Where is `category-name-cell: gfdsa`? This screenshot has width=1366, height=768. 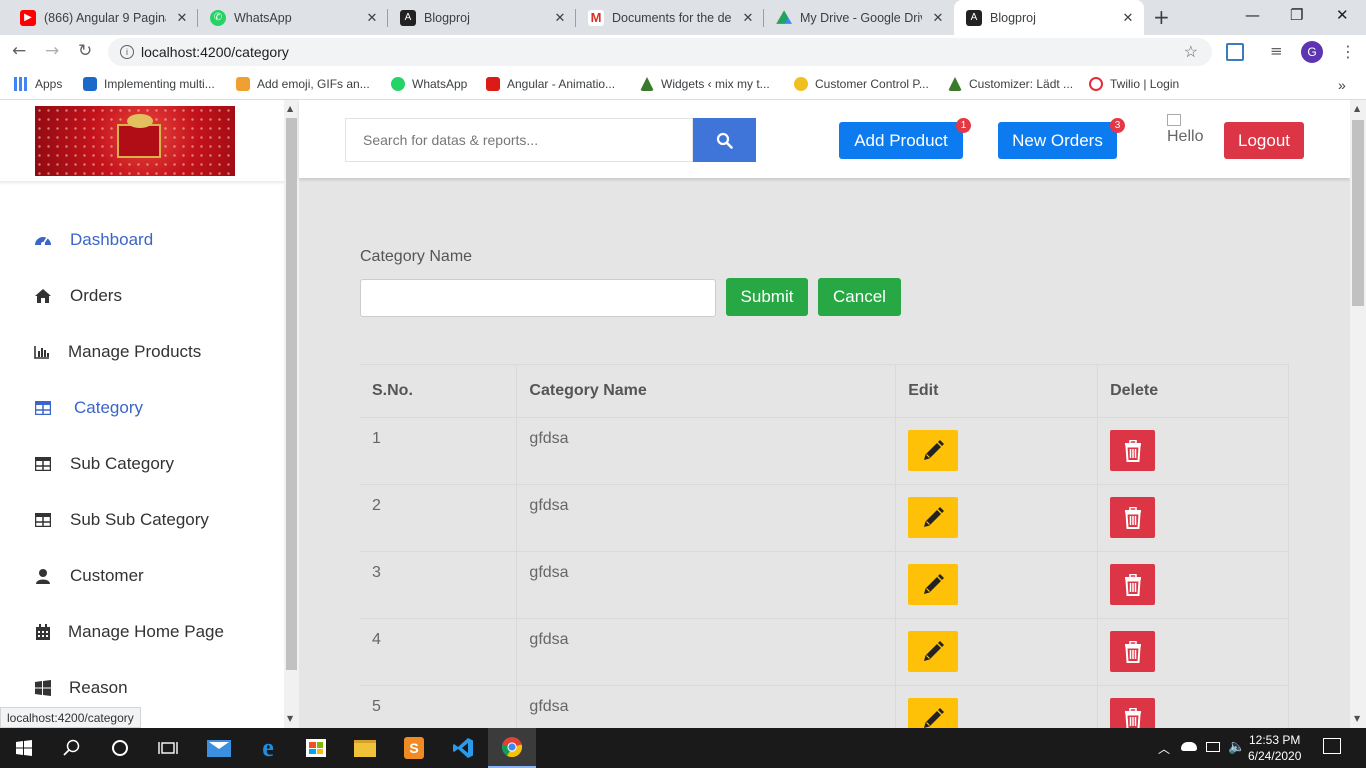
category-name-cell: gfdsa is located at coordinates (706, 451).